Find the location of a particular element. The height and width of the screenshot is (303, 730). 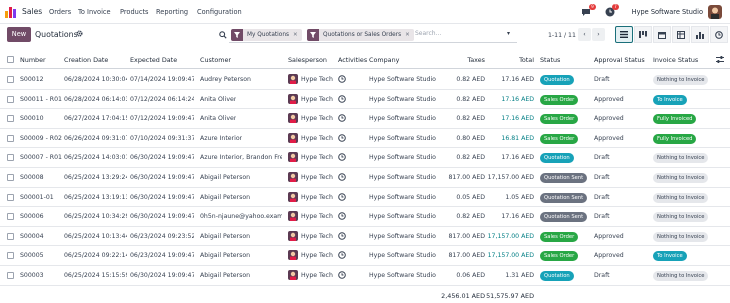

graph-view-button is located at coordinates (700, 34).